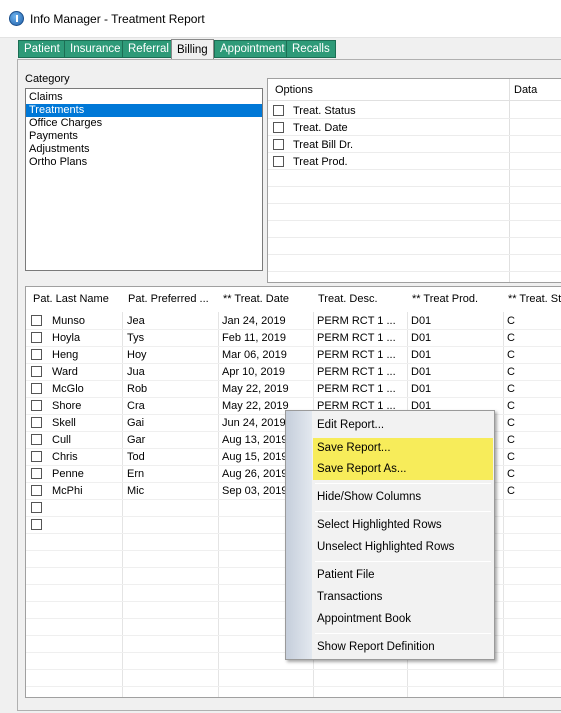  What do you see at coordinates (293, 355) in the screenshot?
I see `table-row: Heng Hoy Mar 06, 2019 PERM RCT 1 ... D01 C` at bounding box center [293, 355].